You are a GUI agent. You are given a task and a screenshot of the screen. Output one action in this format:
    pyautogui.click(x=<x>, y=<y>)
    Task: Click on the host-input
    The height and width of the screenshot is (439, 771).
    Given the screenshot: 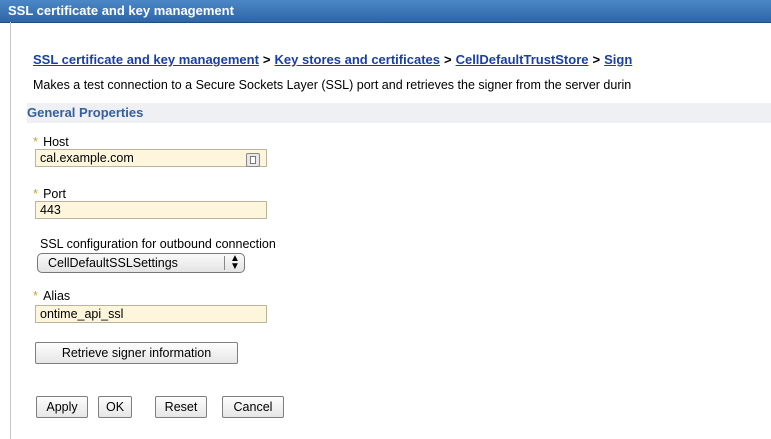 What is the action you would take?
    pyautogui.click(x=151, y=158)
    